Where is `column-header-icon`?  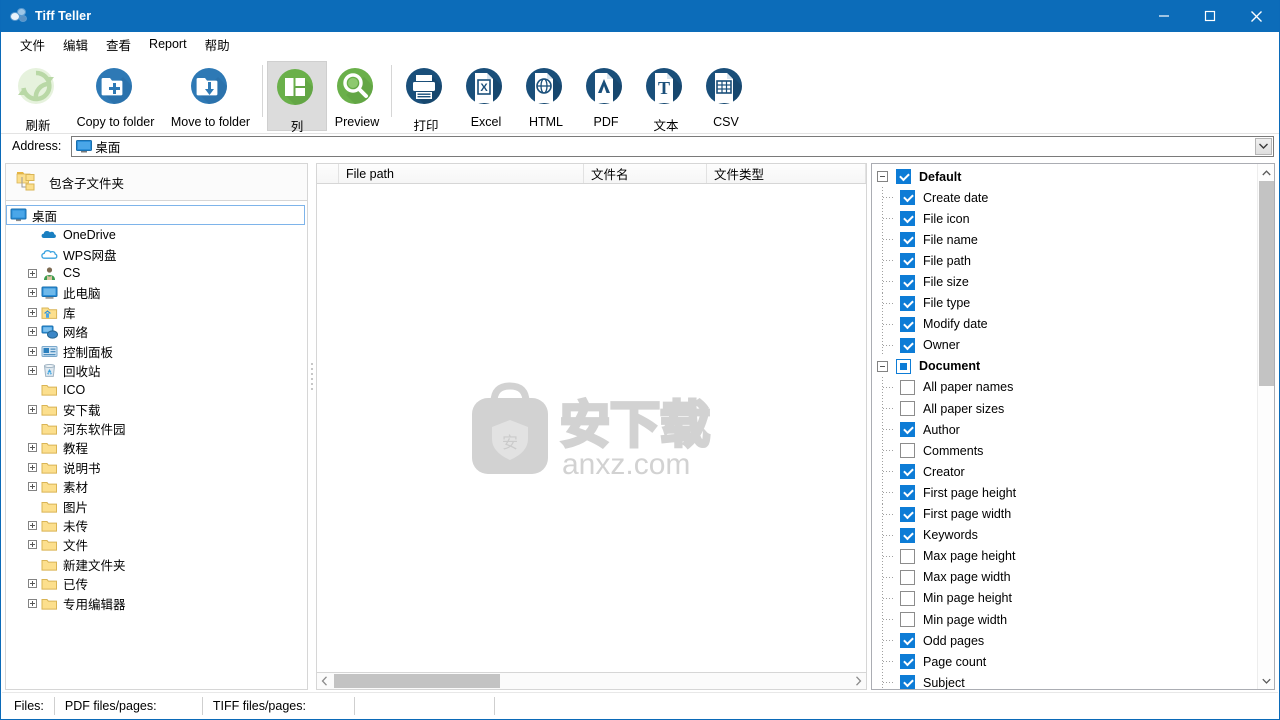 column-header-icon is located at coordinates (328, 173).